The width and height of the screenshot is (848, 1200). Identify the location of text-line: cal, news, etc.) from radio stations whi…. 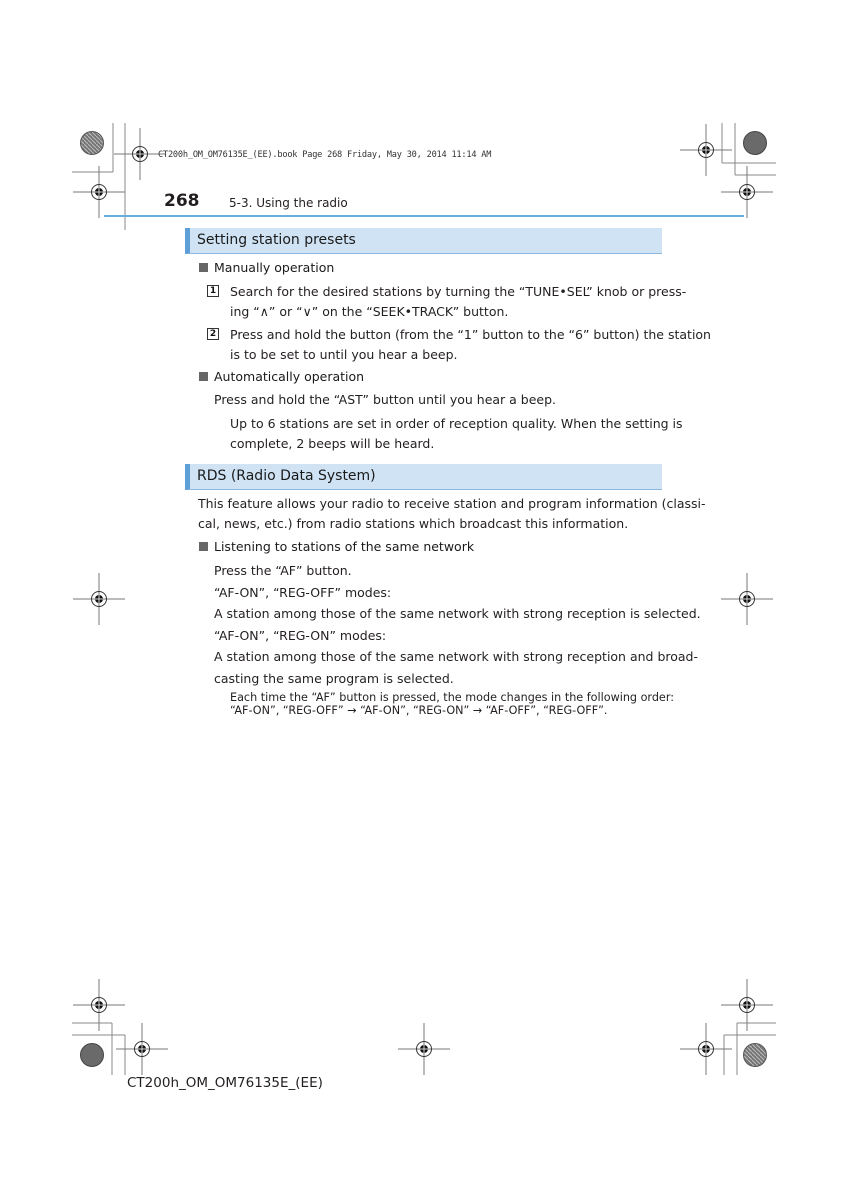
(413, 523).